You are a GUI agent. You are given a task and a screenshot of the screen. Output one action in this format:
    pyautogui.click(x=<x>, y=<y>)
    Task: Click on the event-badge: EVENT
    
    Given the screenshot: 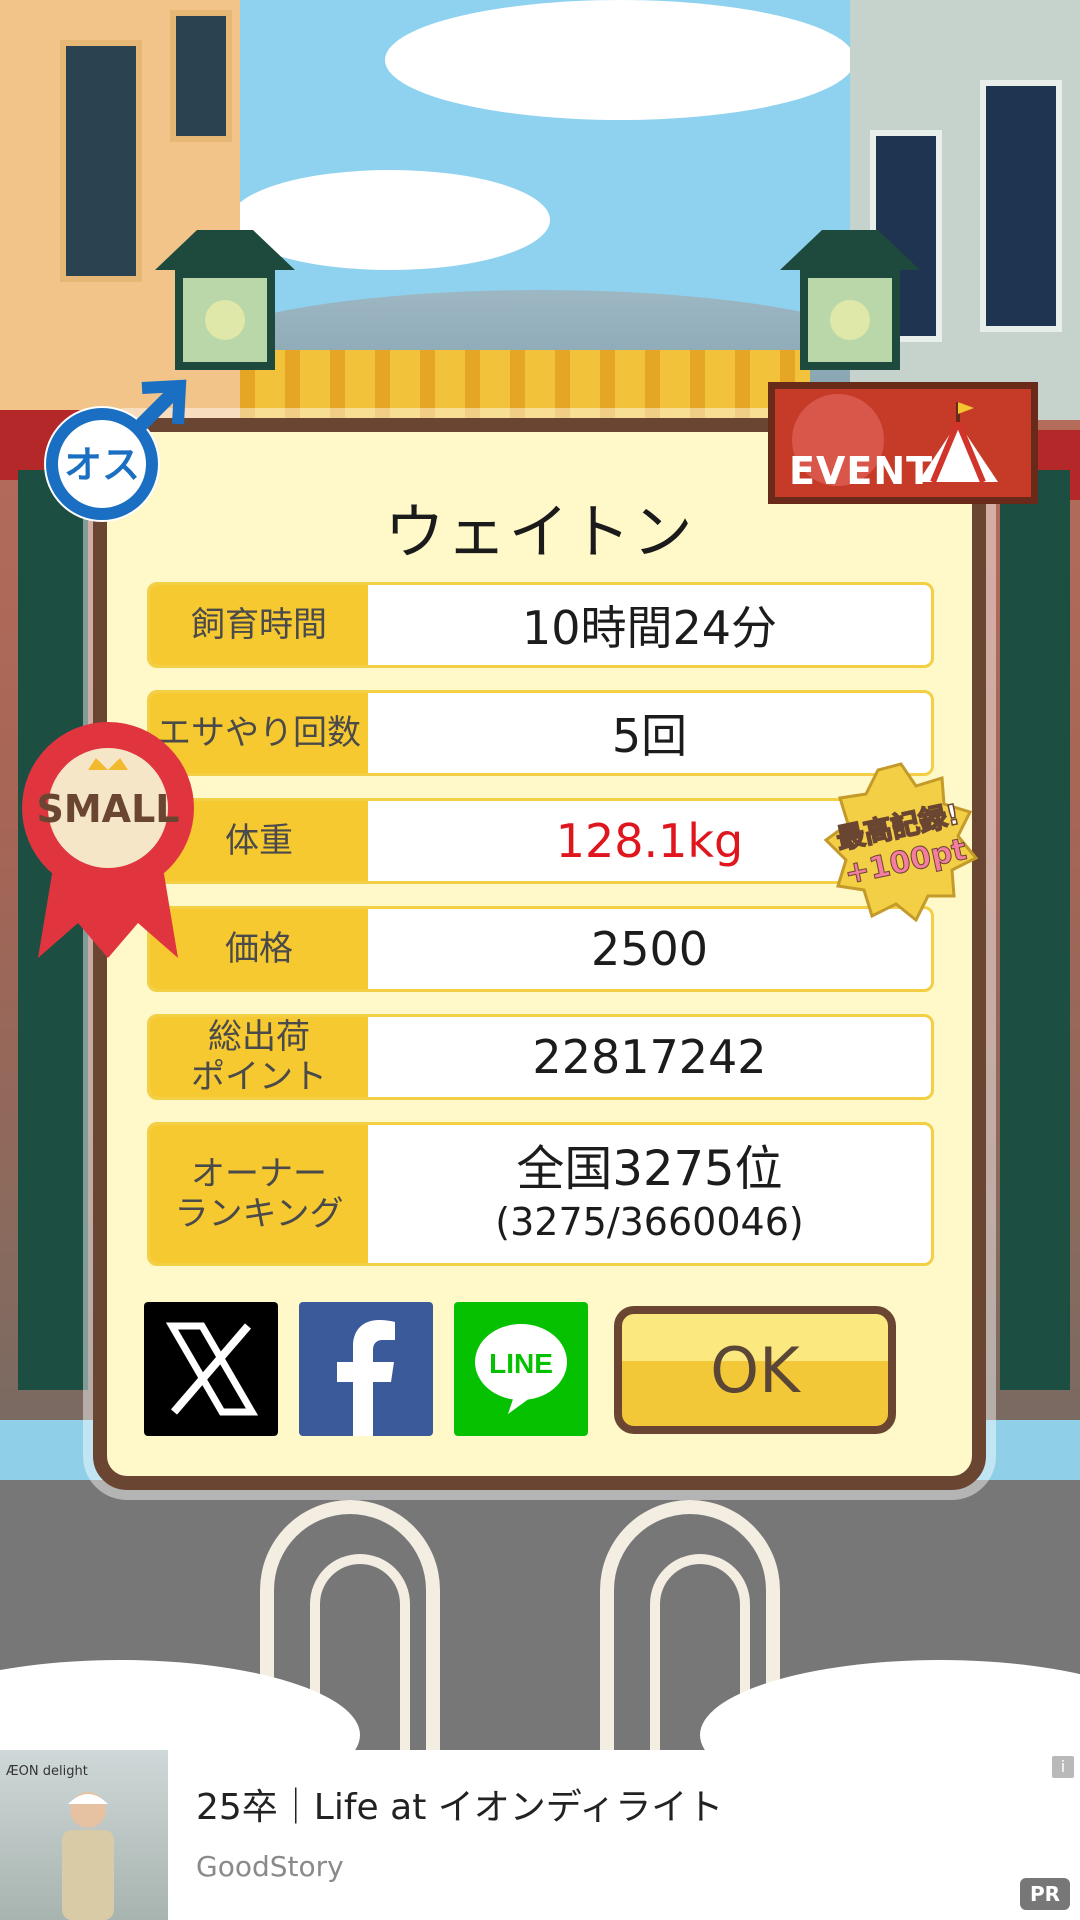 What is the action you would take?
    pyautogui.click(x=903, y=443)
    